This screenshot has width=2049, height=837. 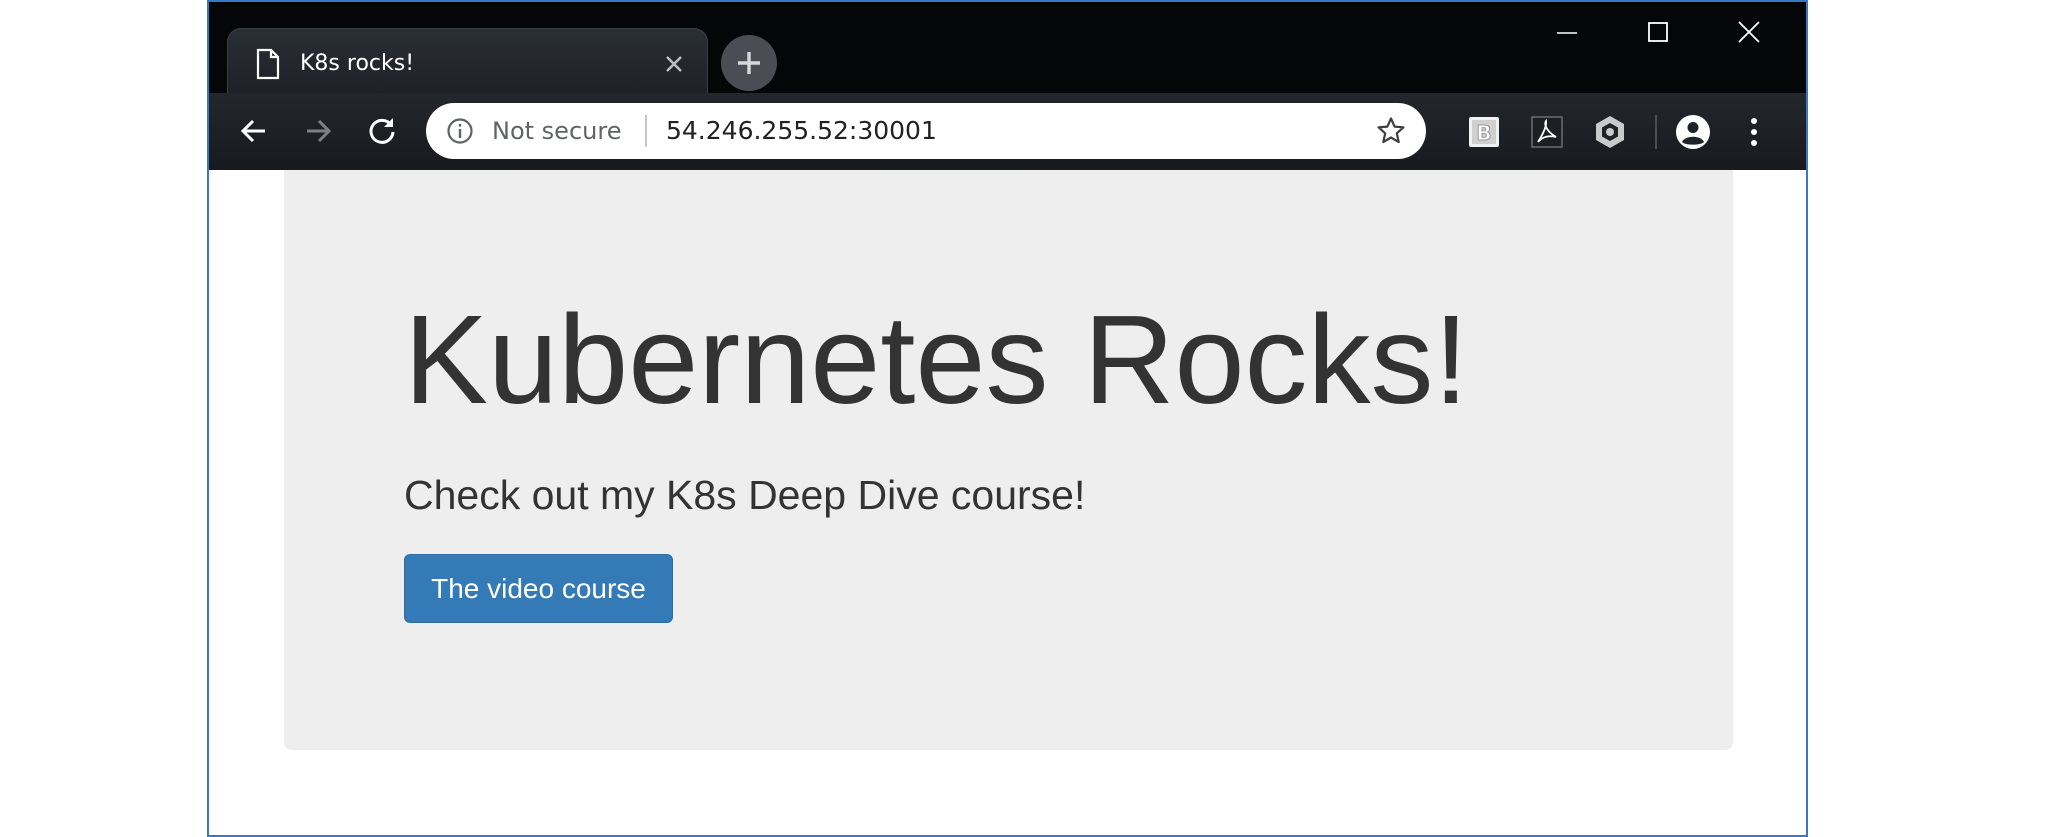 I want to click on reload-icon, so click(x=382, y=131).